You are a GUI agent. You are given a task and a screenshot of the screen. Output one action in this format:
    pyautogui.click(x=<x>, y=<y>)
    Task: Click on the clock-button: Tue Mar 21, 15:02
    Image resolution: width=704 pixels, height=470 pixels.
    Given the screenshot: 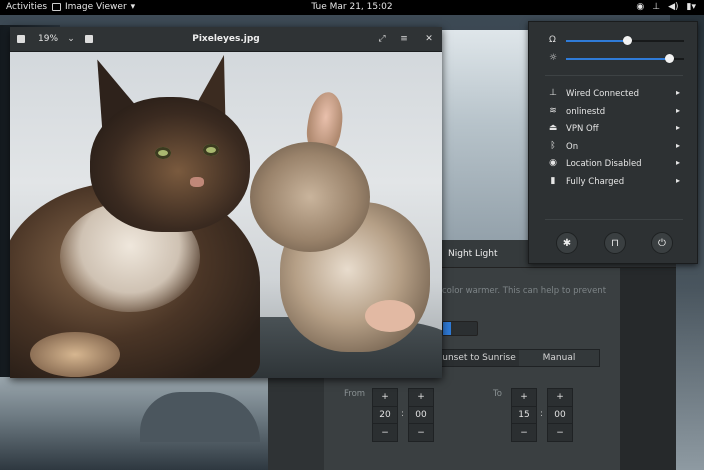 What is the action you would take?
    pyautogui.click(x=351, y=7)
    